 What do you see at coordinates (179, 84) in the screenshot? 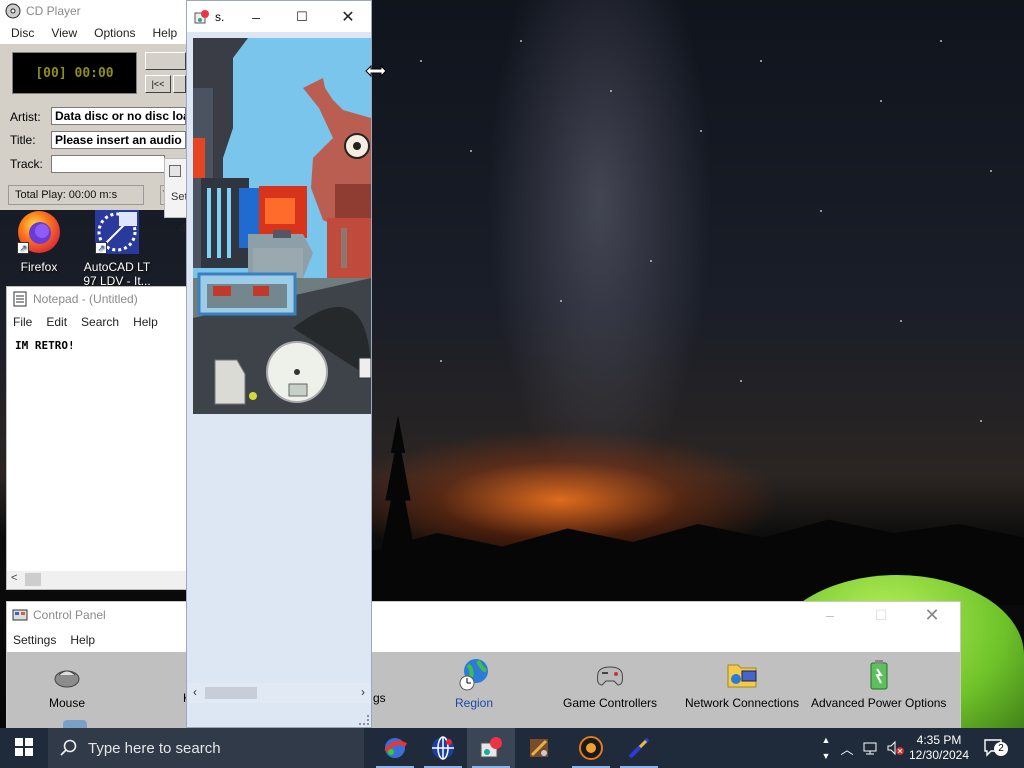
I see `rewind-button` at bounding box center [179, 84].